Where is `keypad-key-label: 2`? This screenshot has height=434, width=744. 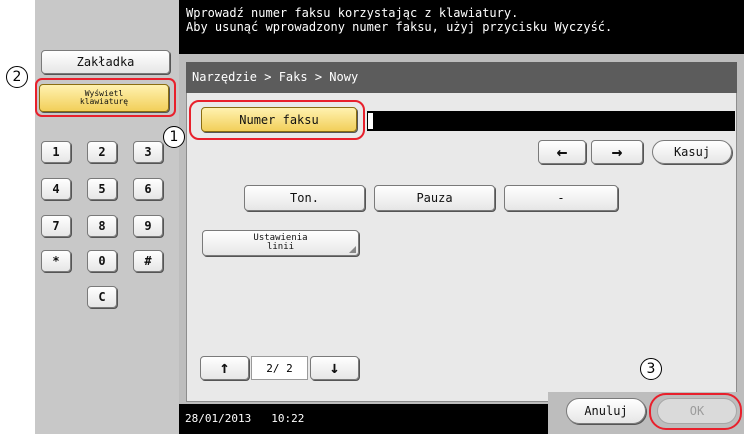 keypad-key-label: 2 is located at coordinates (102, 152).